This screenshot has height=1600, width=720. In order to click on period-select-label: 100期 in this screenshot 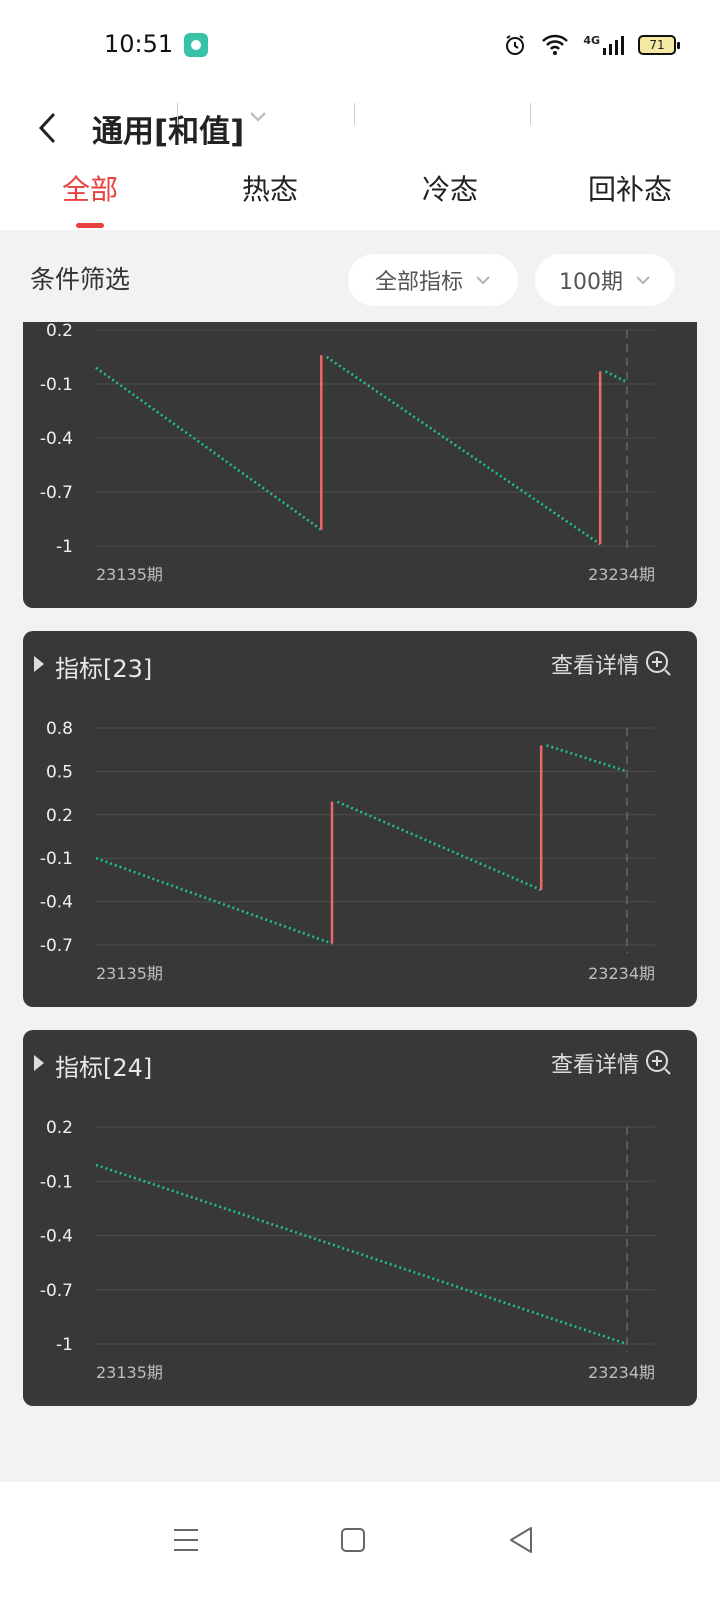, I will do `click(591, 282)`.